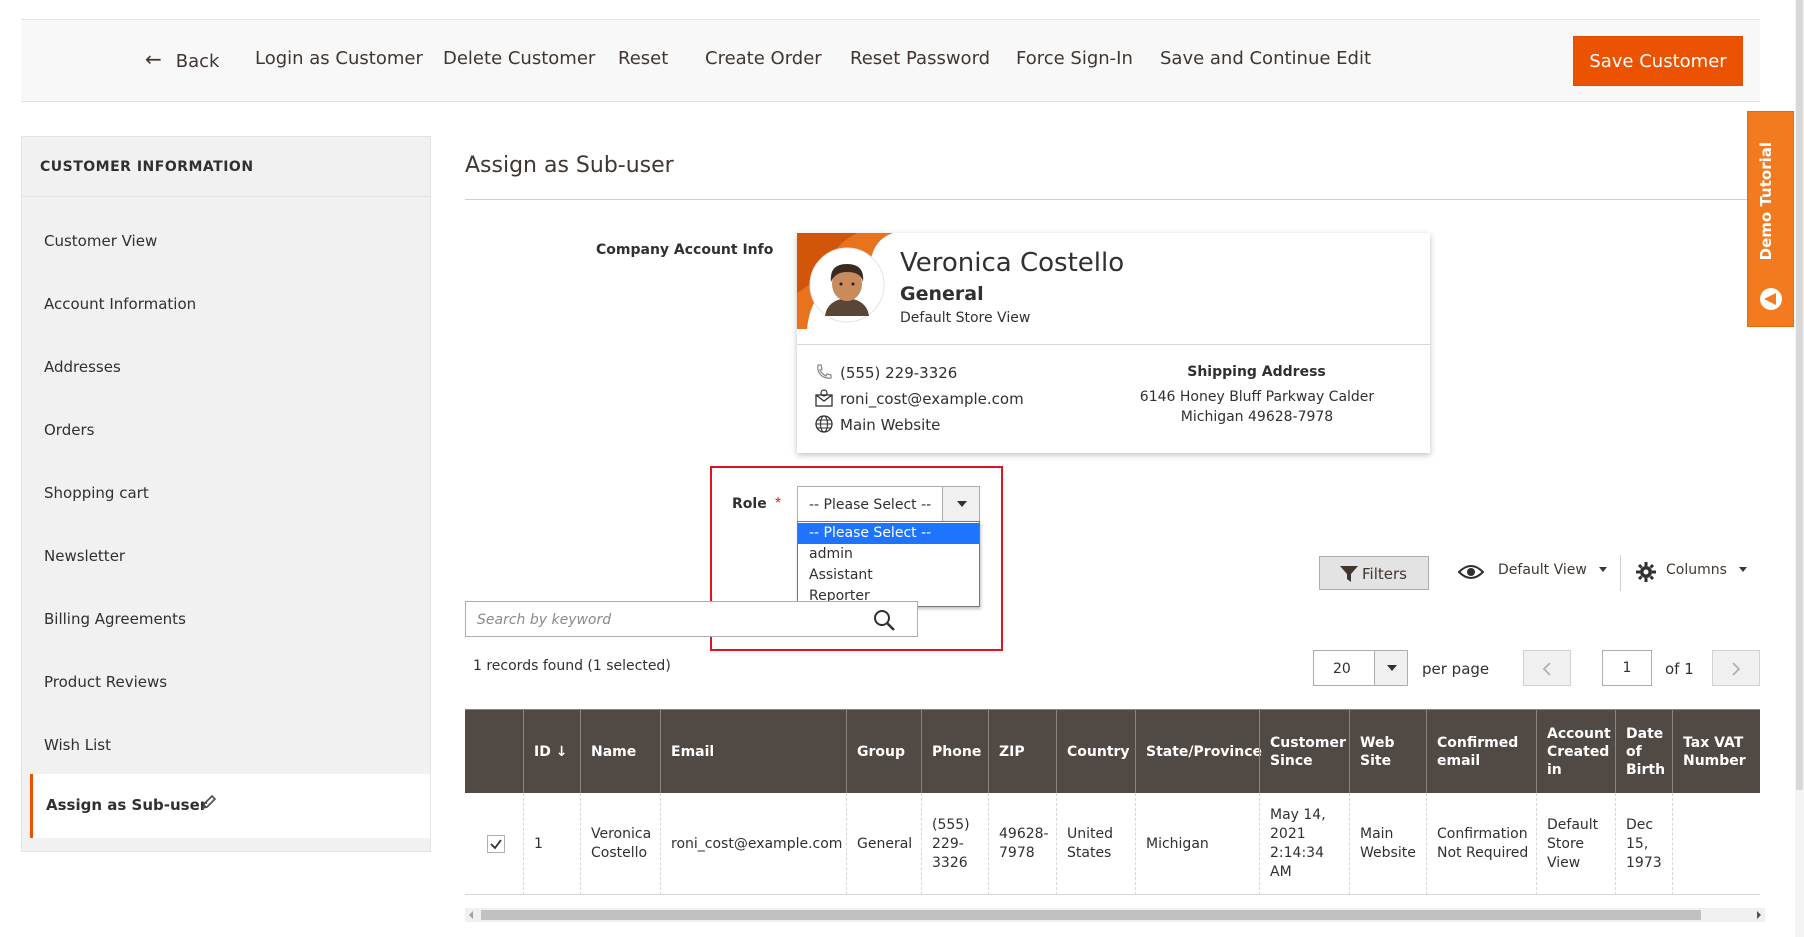 Image resolution: width=1804 pixels, height=937 pixels. What do you see at coordinates (1304, 752) in the screenshot?
I see `column-header-customer-since: Customer Since` at bounding box center [1304, 752].